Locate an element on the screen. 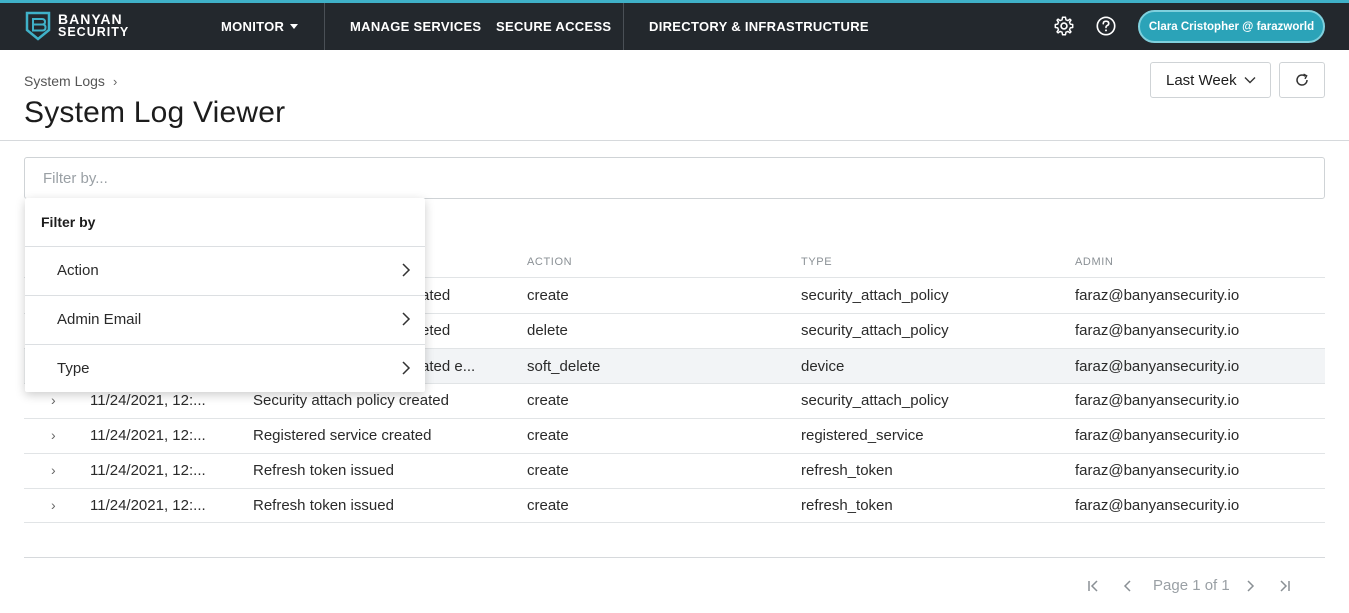 This screenshot has height=613, width=1349. filter-dropdown-menu: Filter by Action Admin Email Type is located at coordinates (225, 295).